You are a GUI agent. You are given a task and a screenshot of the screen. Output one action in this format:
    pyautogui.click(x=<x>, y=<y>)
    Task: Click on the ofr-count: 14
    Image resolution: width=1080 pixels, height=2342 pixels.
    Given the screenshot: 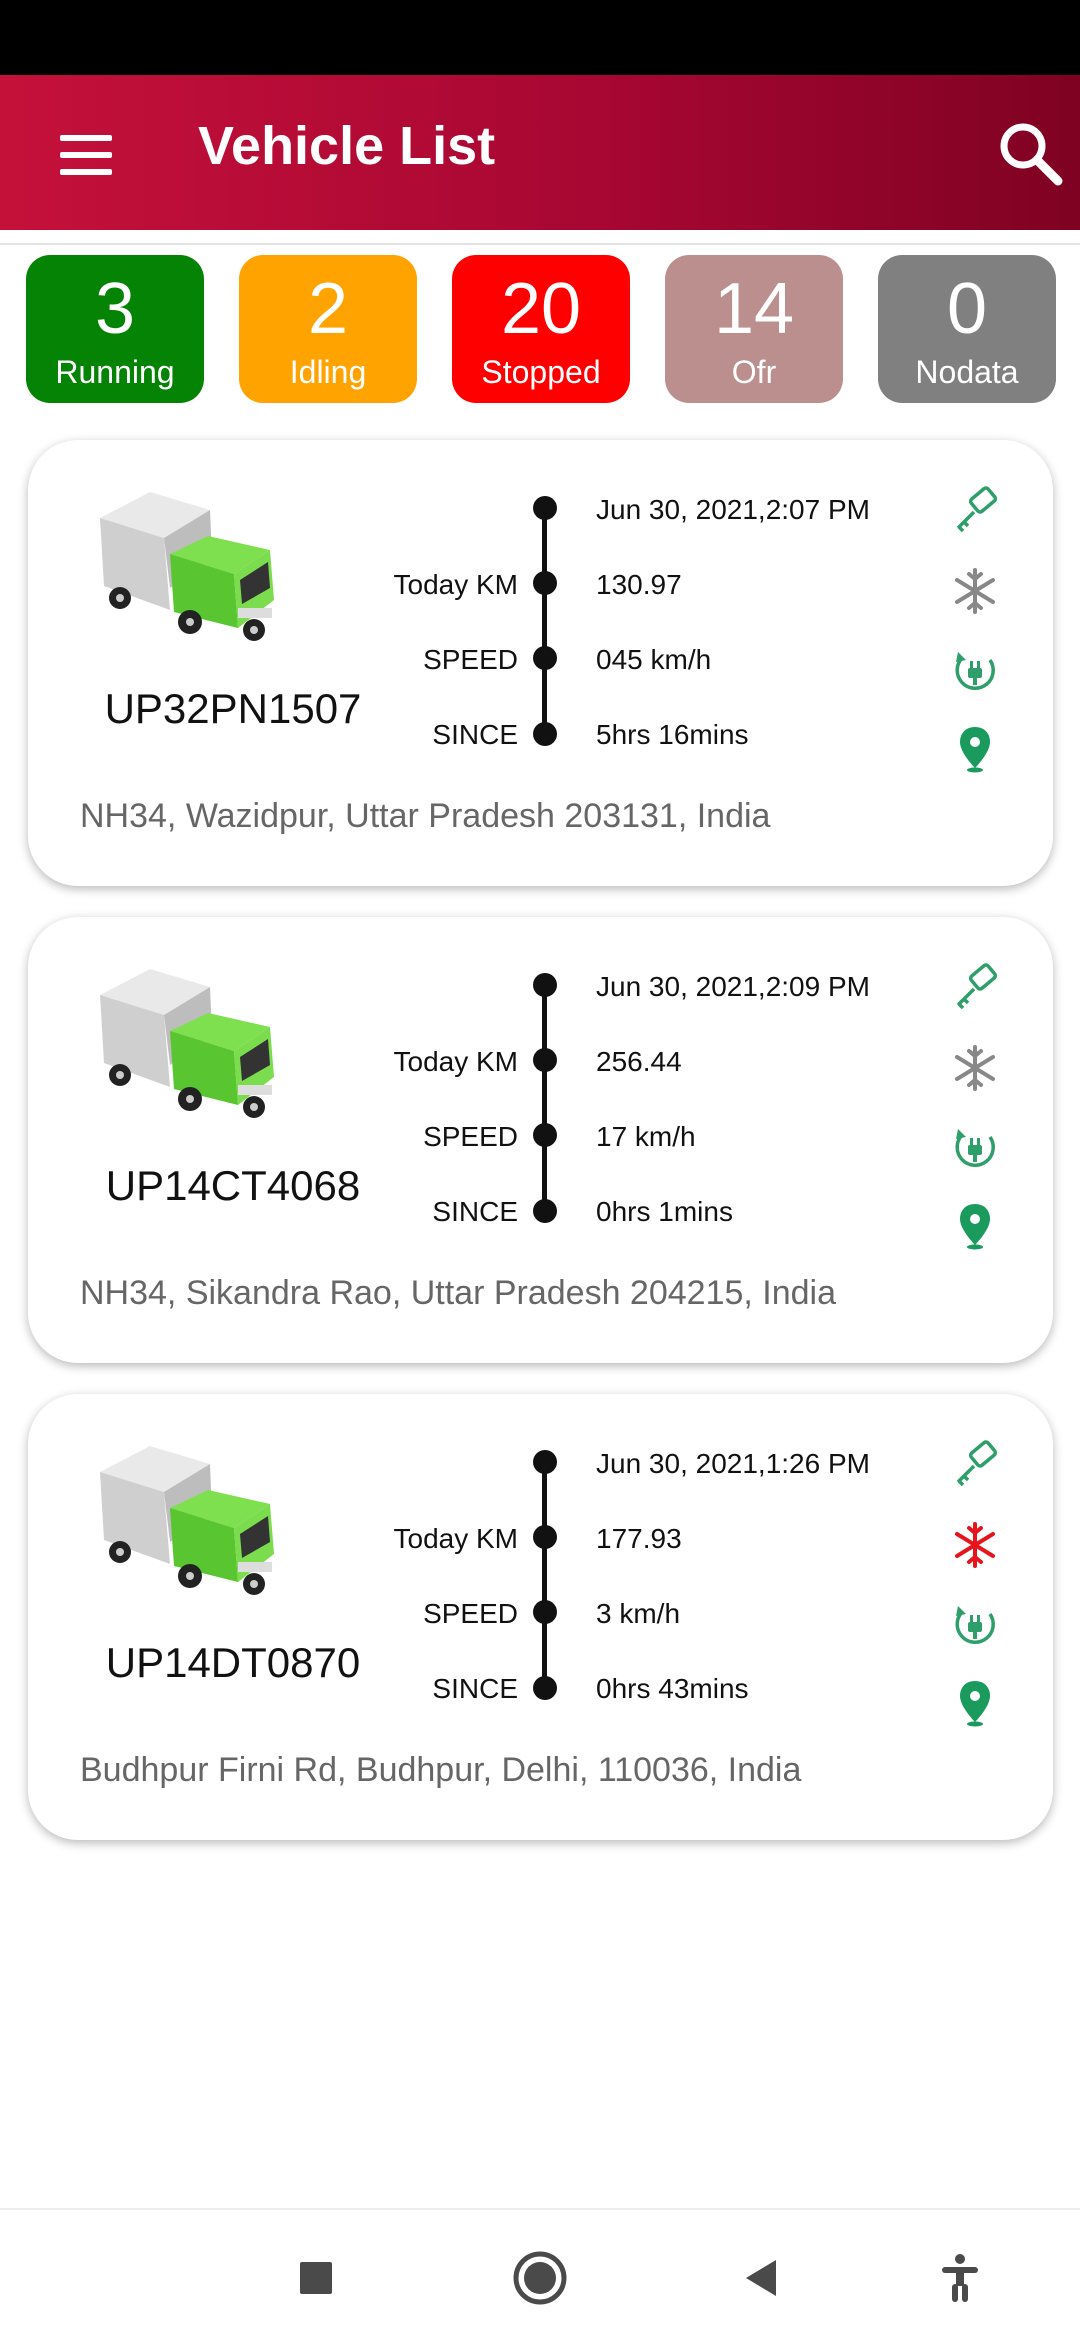 What is the action you would take?
    pyautogui.click(x=754, y=309)
    